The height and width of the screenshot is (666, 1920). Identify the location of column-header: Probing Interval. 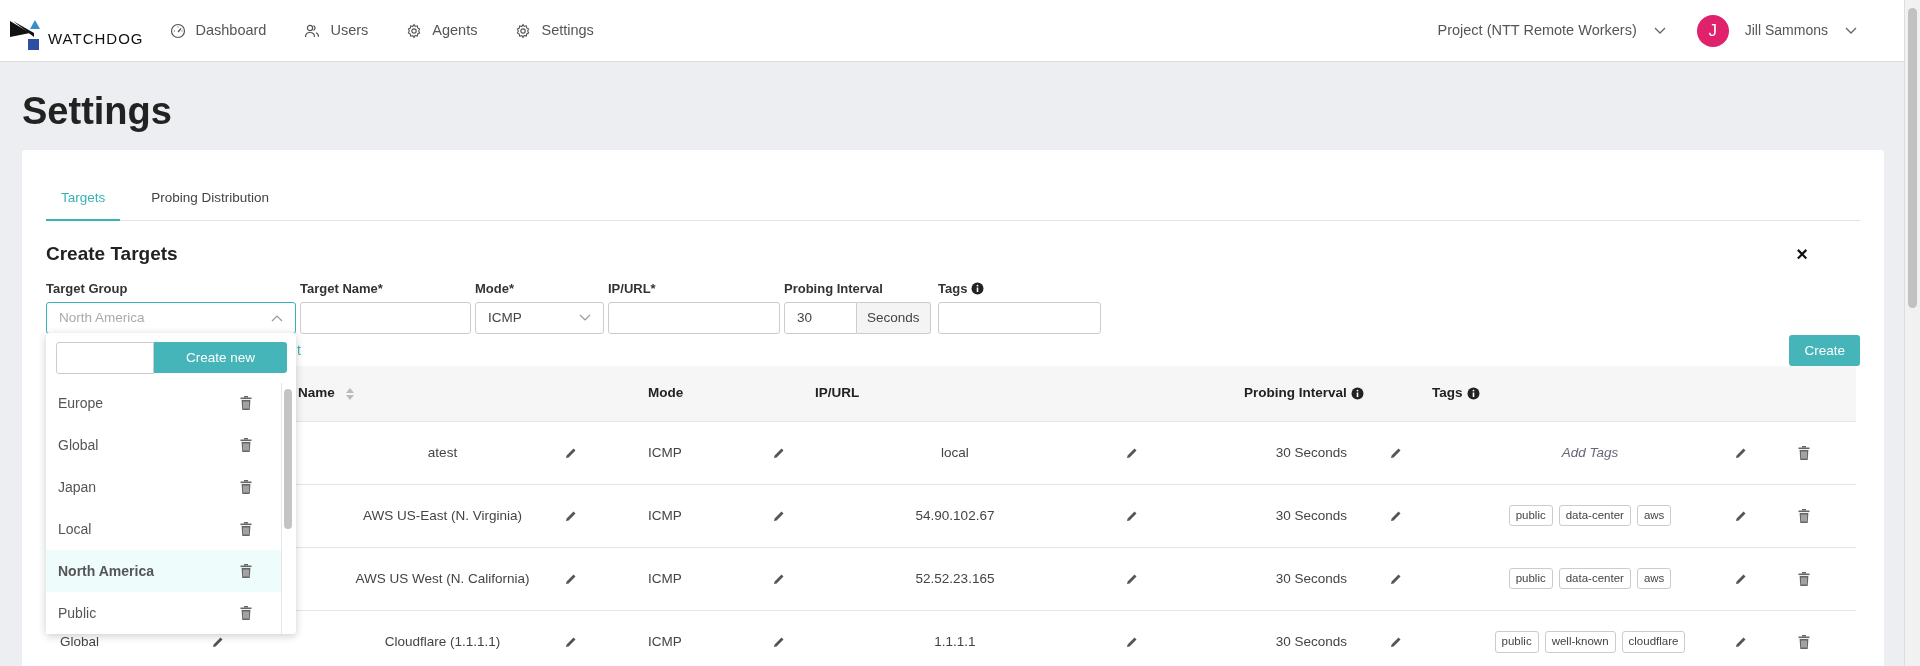
(1295, 393).